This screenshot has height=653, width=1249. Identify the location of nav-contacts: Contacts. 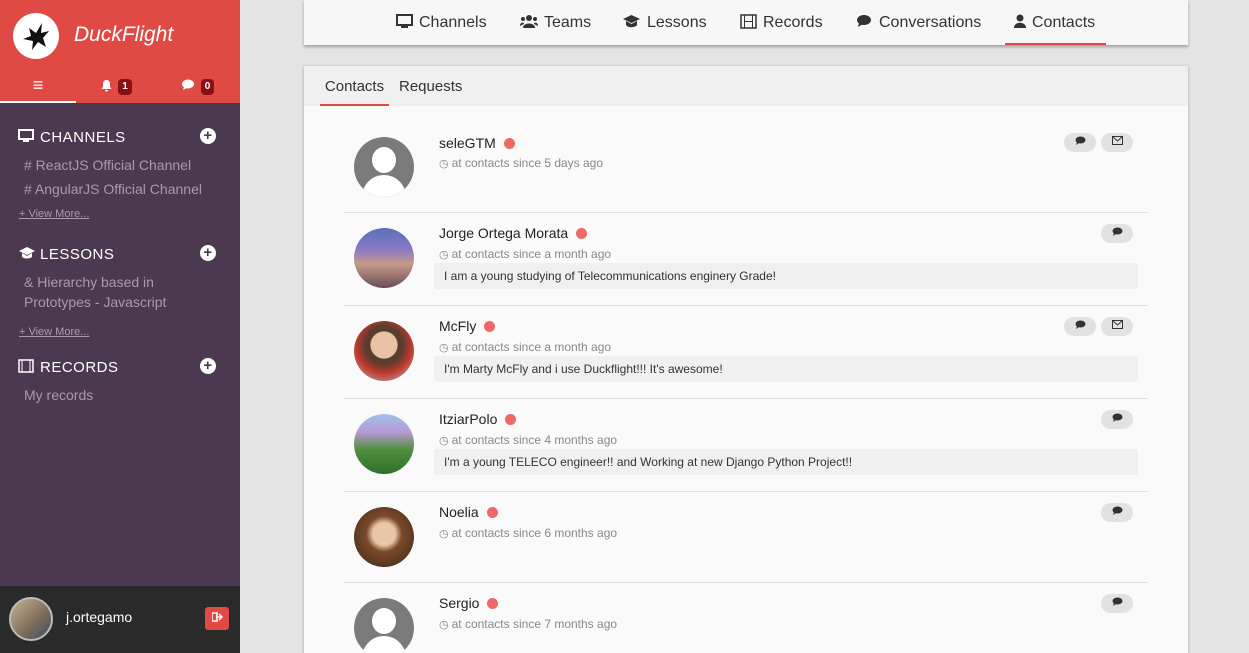
(1055, 29).